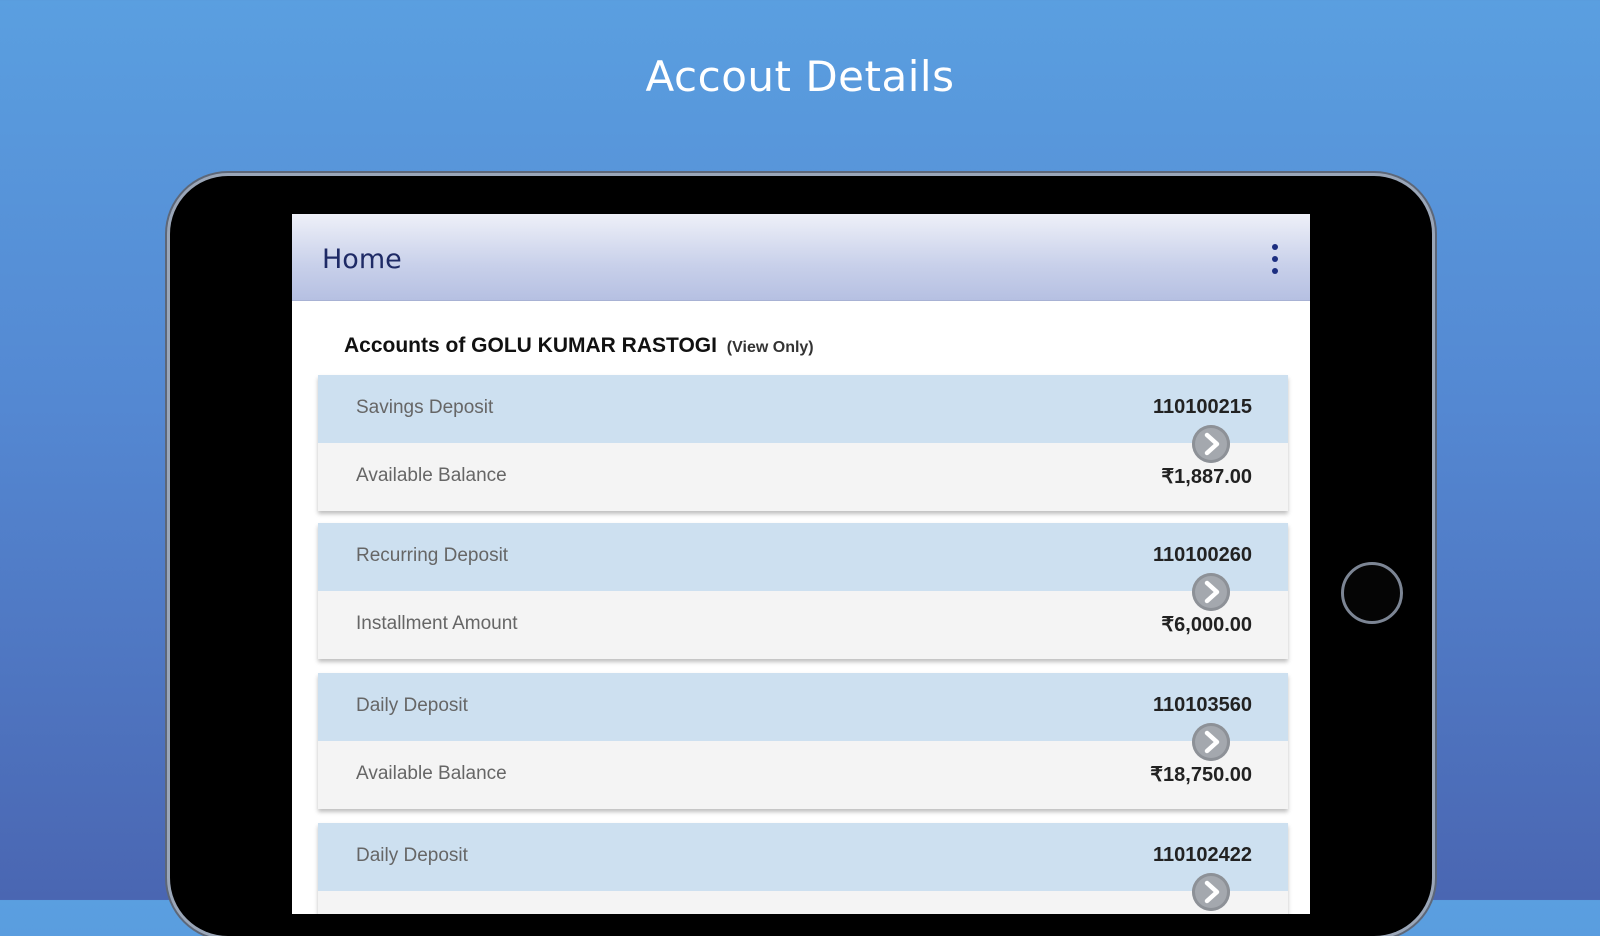 This screenshot has width=1600, height=936. What do you see at coordinates (1372, 593) in the screenshot?
I see `tablet-home-button` at bounding box center [1372, 593].